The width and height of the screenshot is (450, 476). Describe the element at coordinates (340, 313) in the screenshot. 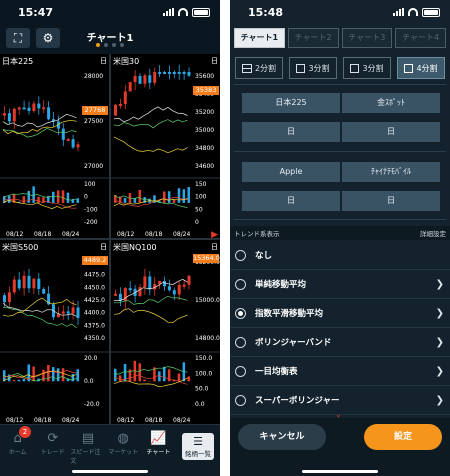

I see `option-ema: 指数平滑移動平均 ❯` at that location.